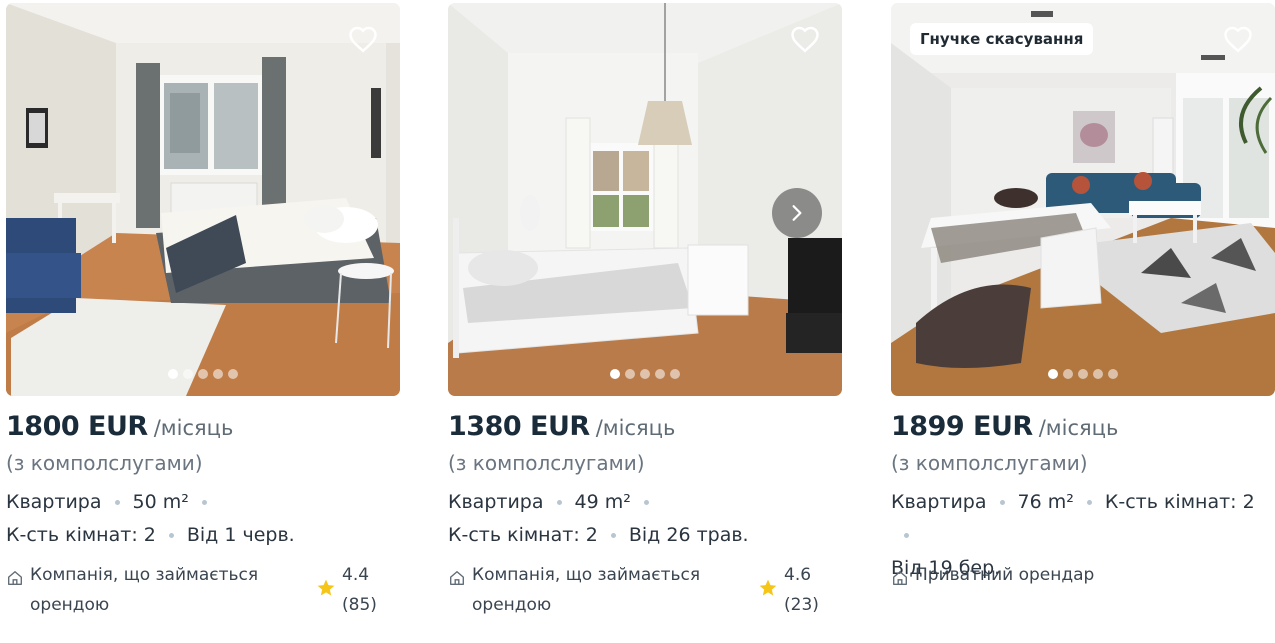  What do you see at coordinates (1002, 39) in the screenshot?
I see `flexible-cancellation-badge: Гнучке скасування` at bounding box center [1002, 39].